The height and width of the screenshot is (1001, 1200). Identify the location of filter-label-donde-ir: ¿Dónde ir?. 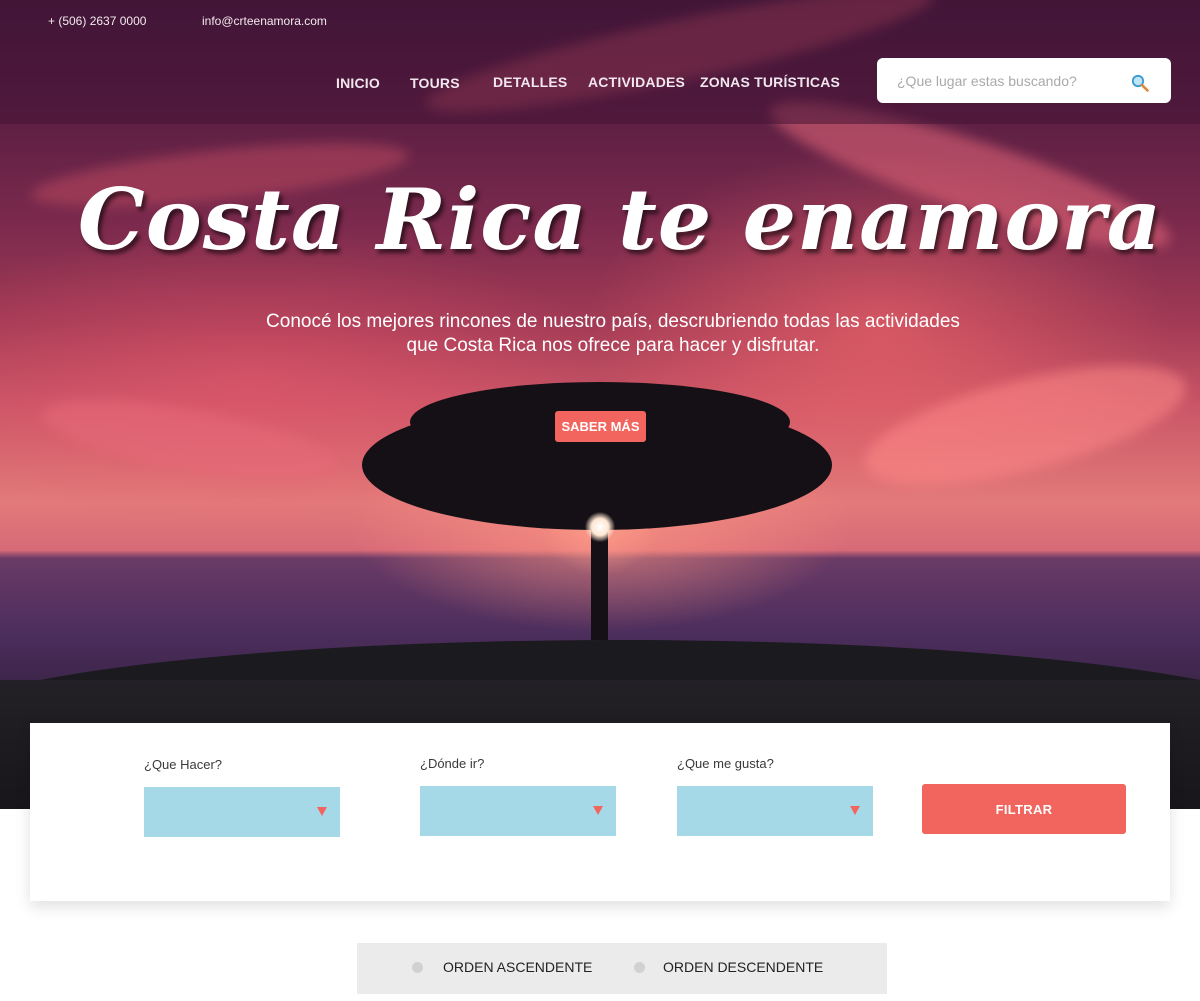
(452, 763).